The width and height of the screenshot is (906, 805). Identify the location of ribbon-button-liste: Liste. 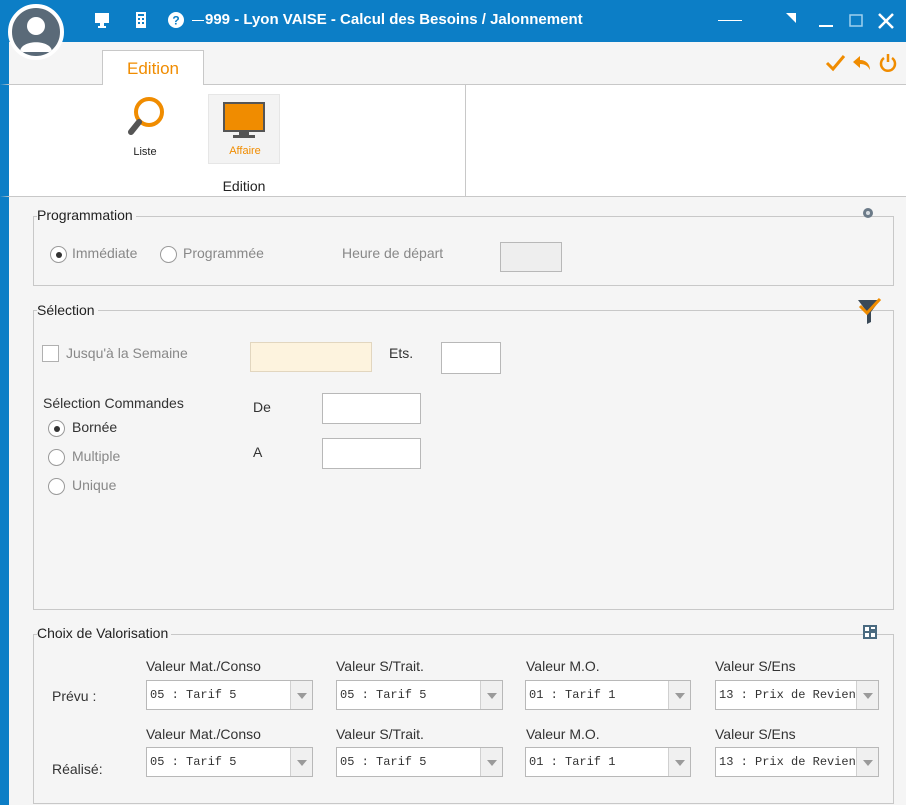
(145, 129).